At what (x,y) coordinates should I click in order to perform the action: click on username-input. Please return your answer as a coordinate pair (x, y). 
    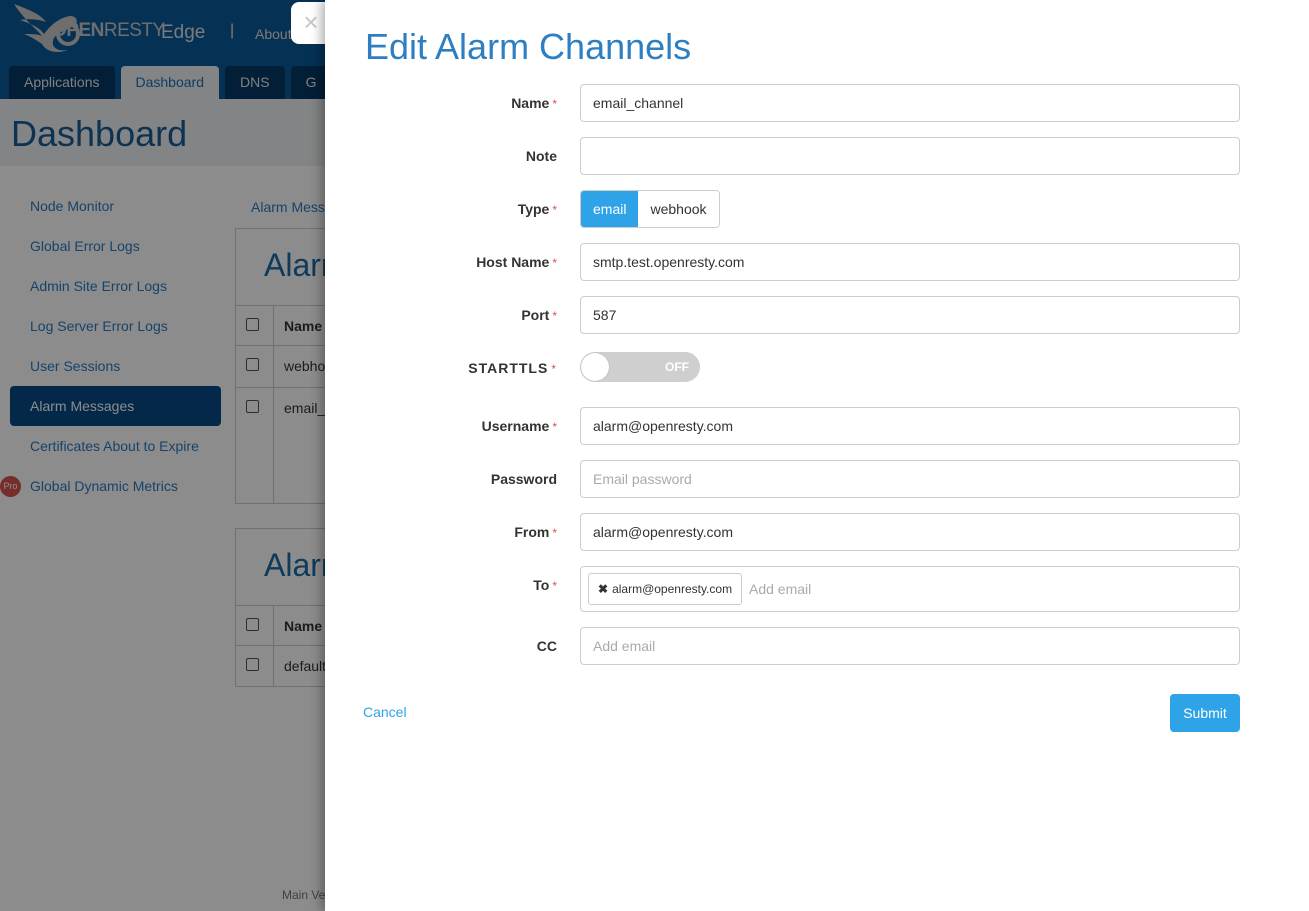
    Looking at the image, I should click on (910, 426).